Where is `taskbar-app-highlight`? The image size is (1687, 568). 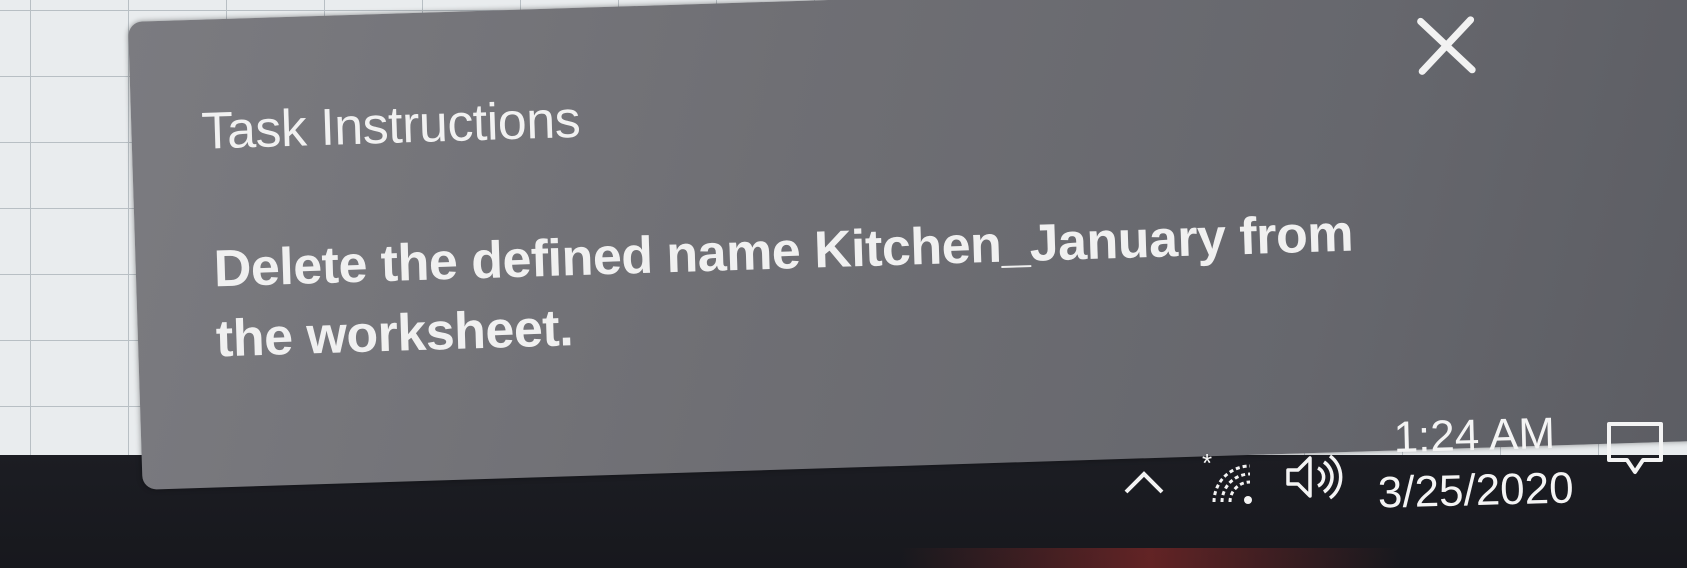 taskbar-app-highlight is located at coordinates (1150, 558).